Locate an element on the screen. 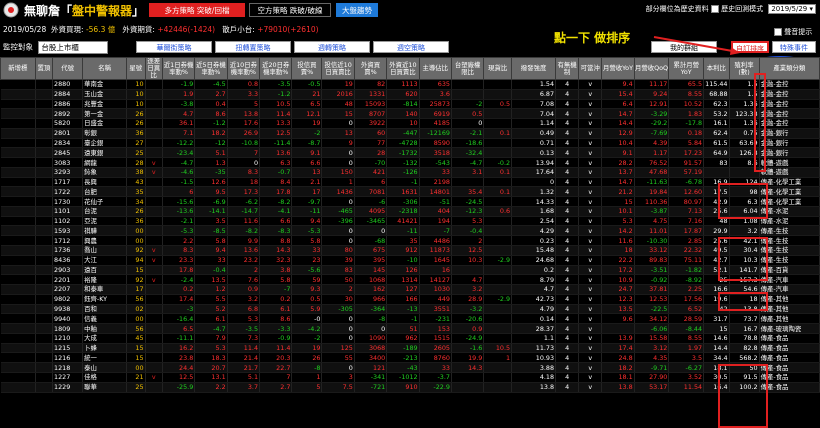 The height and width of the screenshot is (428, 820). column-header: 近5日券機率動% is located at coordinates (211, 68).